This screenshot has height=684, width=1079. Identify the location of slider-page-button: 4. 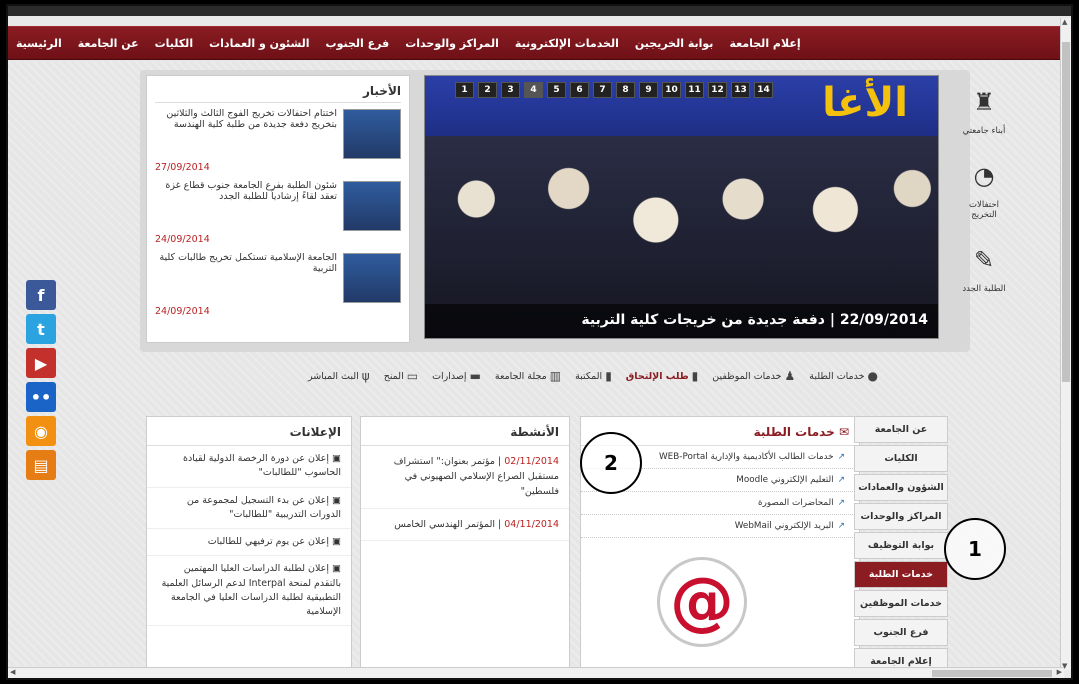
(533, 90).